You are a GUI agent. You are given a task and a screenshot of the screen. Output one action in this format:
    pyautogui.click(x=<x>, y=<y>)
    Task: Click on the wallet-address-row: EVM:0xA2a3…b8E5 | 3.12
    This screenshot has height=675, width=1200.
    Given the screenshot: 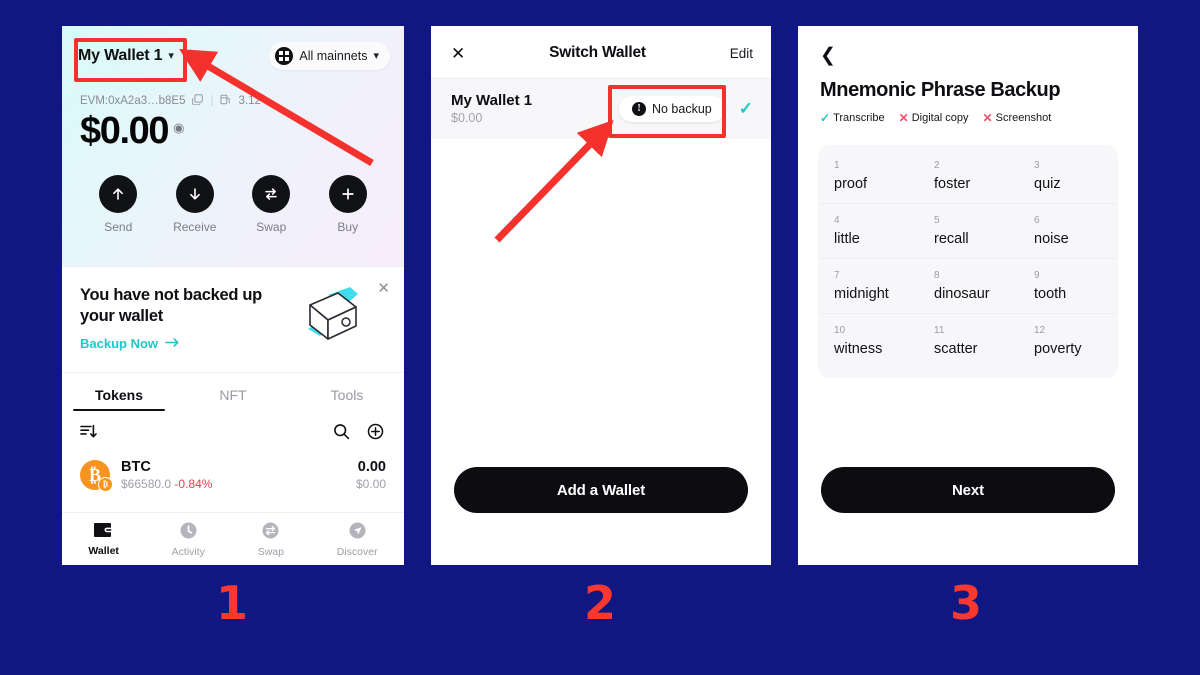 What is the action you would take?
    pyautogui.click(x=242, y=101)
    